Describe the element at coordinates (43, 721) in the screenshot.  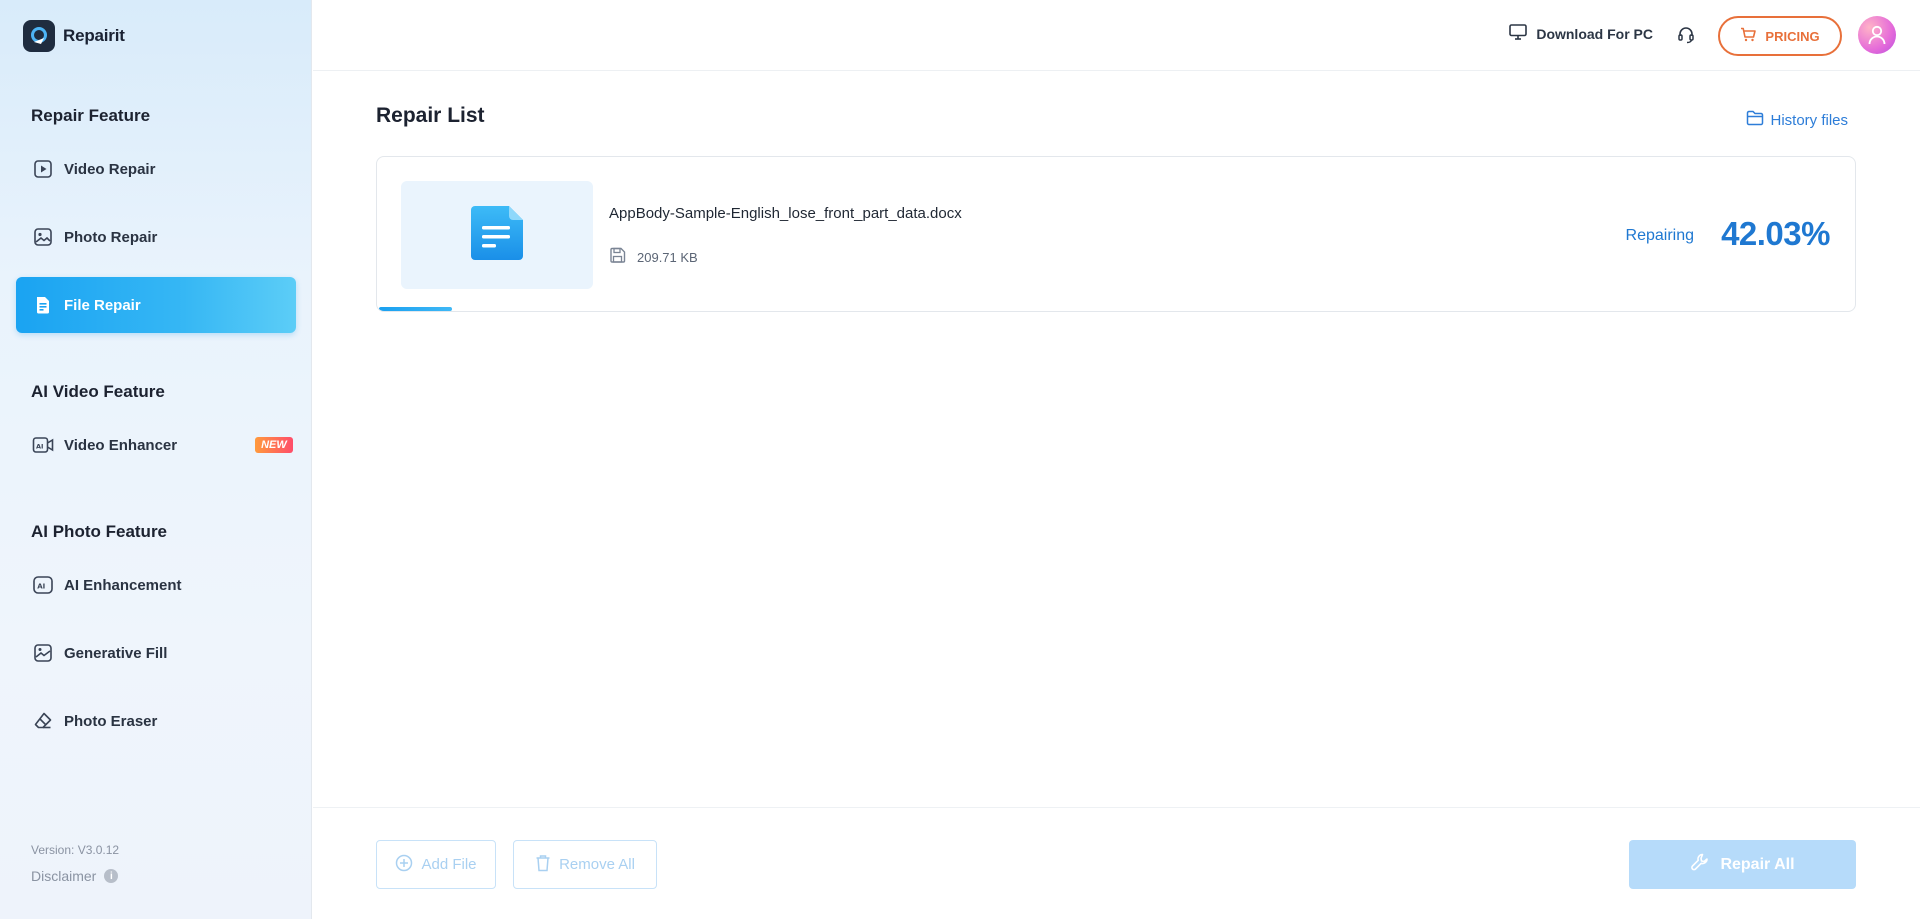
I see `eraser-icon` at that location.